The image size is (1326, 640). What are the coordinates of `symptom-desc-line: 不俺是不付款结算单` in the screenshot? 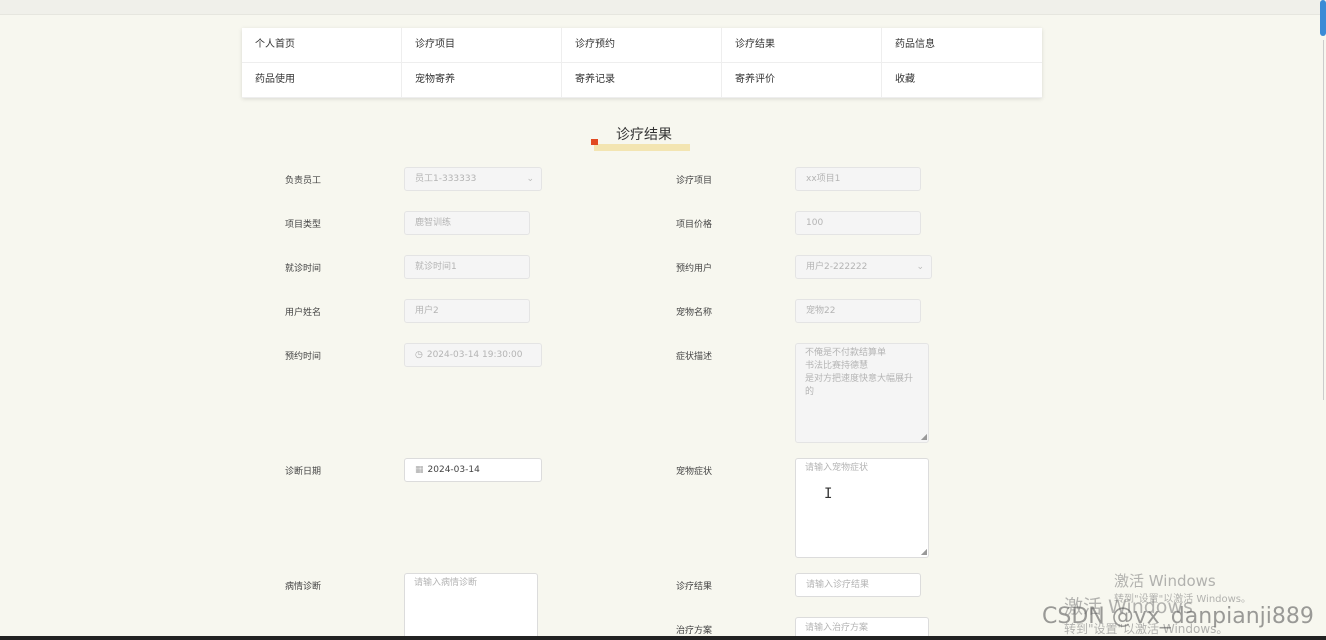 It's located at (846, 353).